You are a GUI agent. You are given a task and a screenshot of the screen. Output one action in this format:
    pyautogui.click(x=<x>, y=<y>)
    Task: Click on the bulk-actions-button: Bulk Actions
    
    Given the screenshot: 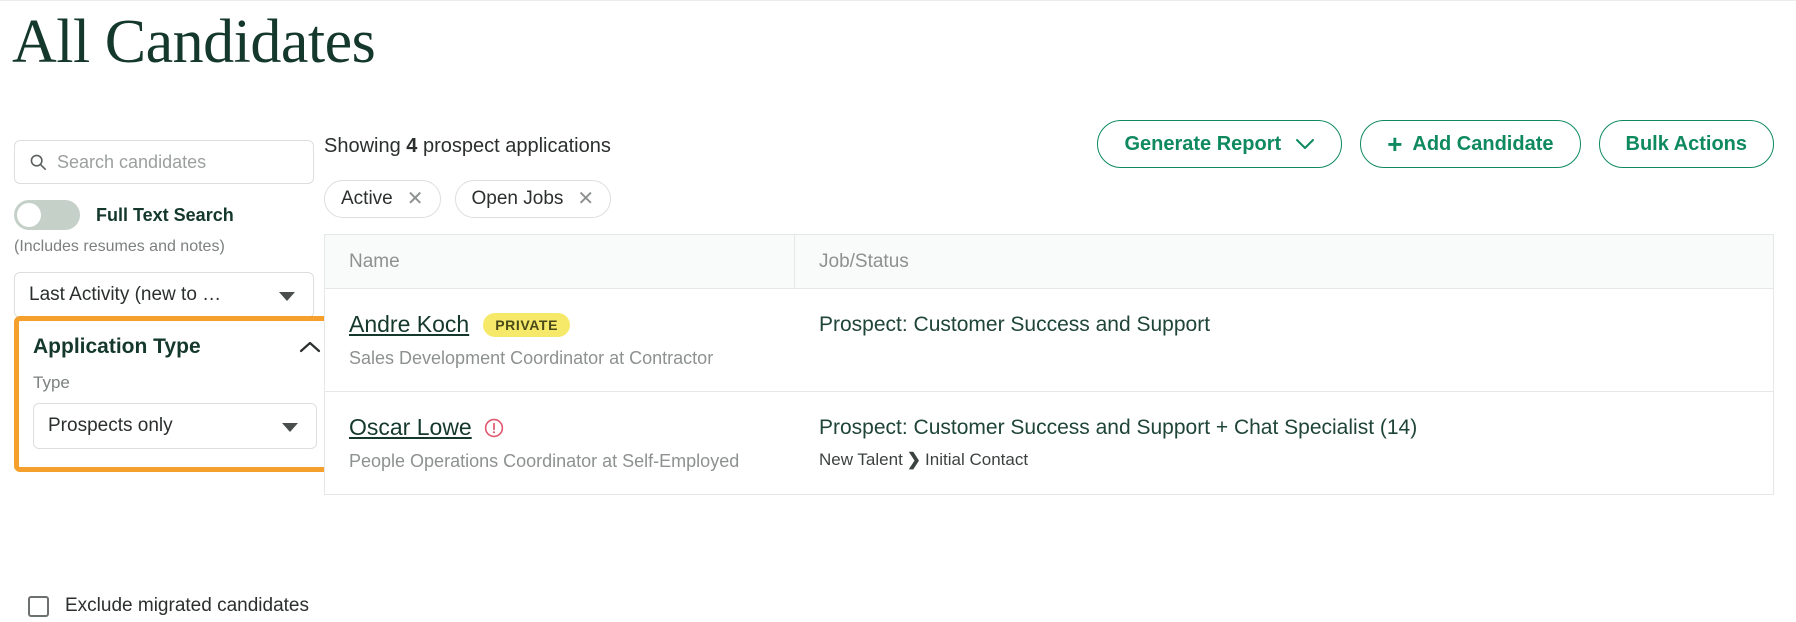 What is the action you would take?
    pyautogui.click(x=1686, y=144)
    